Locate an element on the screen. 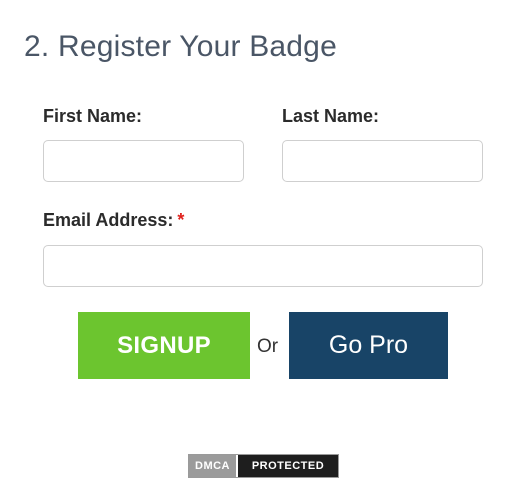  first-name-label: First Name: is located at coordinates (93, 116).